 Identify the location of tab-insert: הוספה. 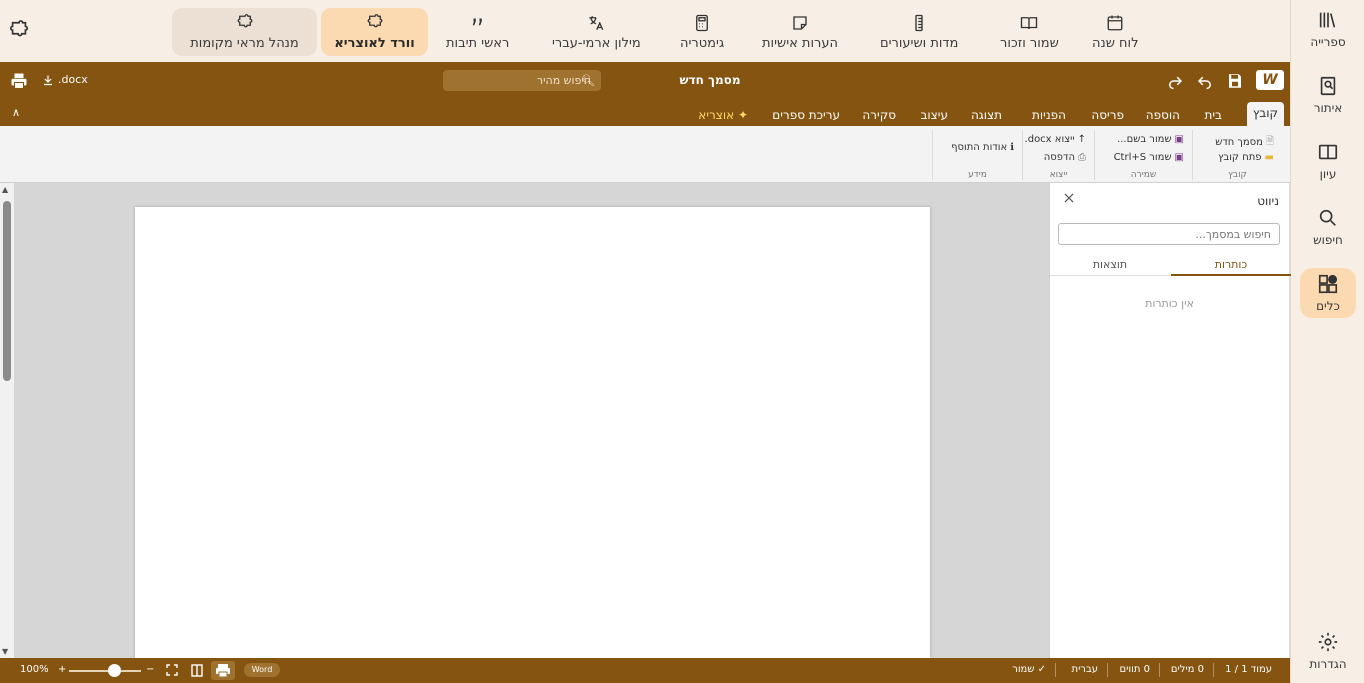
(1163, 115).